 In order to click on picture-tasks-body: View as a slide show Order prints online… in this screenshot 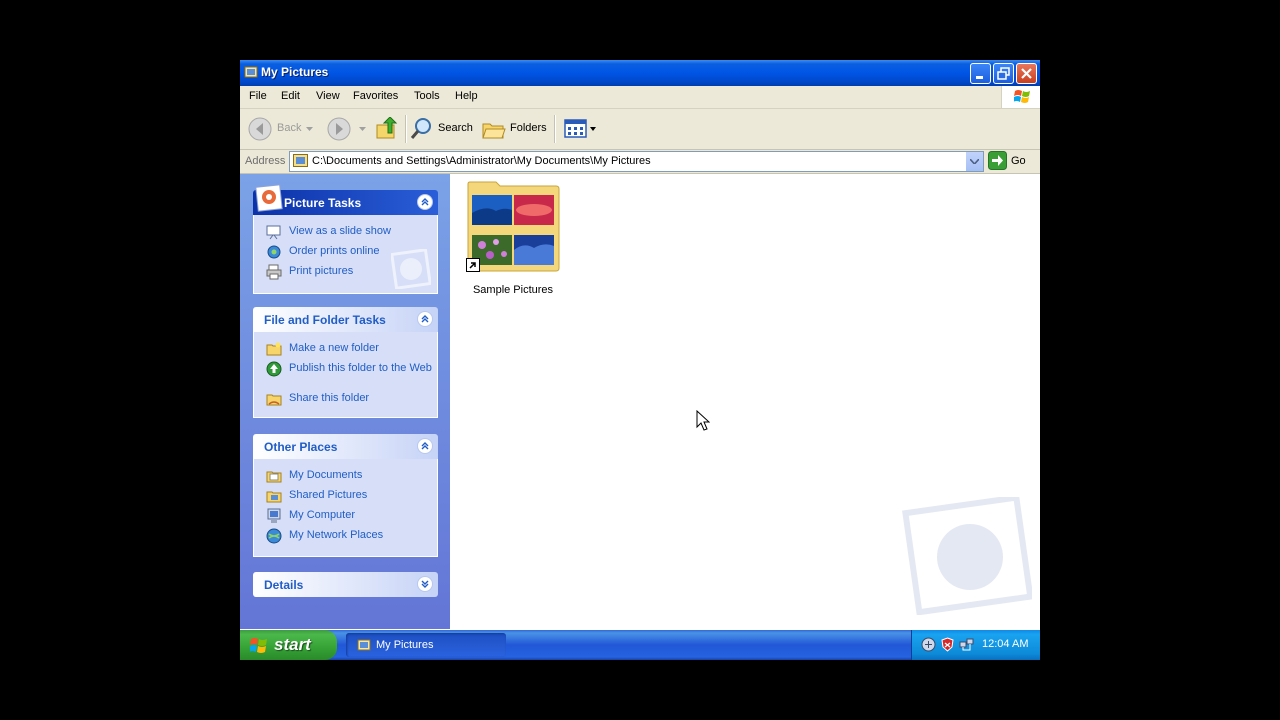, I will do `click(345, 254)`.